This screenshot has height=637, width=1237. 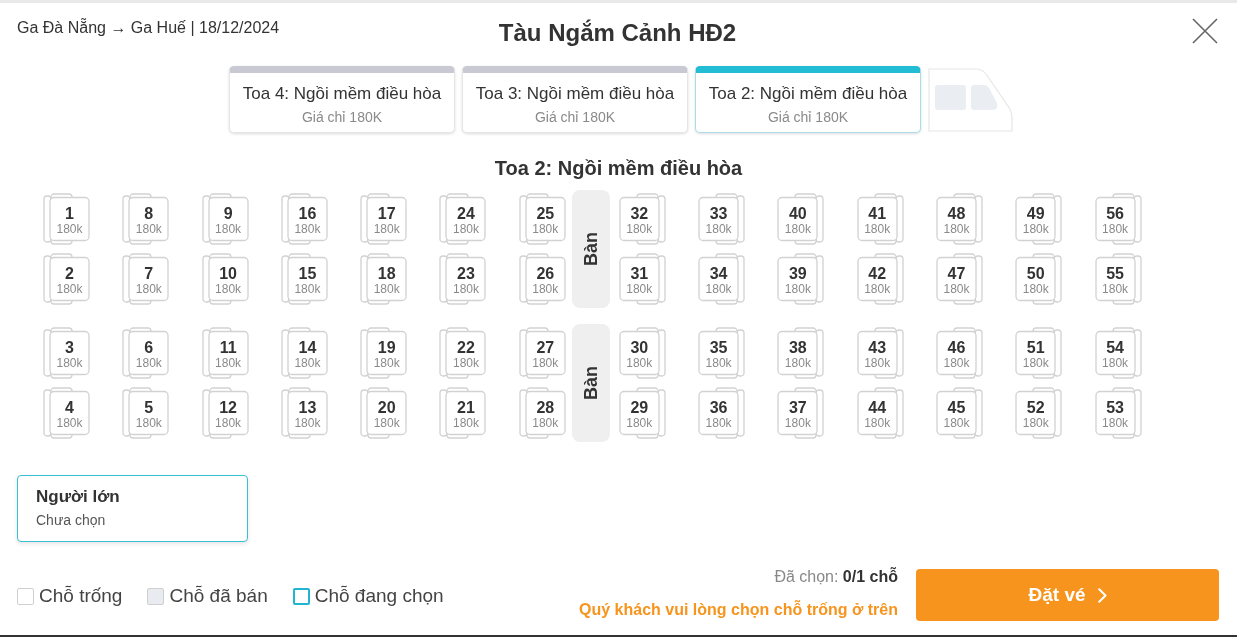 What do you see at coordinates (304, 279) in the screenshot?
I see `seat: 15 180k` at bounding box center [304, 279].